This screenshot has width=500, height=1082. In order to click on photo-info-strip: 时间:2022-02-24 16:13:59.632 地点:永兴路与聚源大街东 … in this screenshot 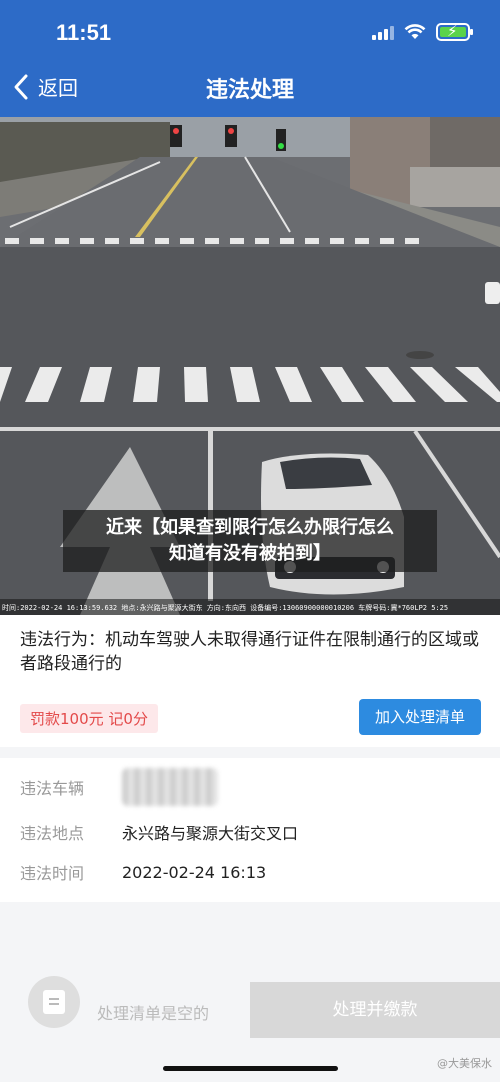, I will do `click(250, 607)`.